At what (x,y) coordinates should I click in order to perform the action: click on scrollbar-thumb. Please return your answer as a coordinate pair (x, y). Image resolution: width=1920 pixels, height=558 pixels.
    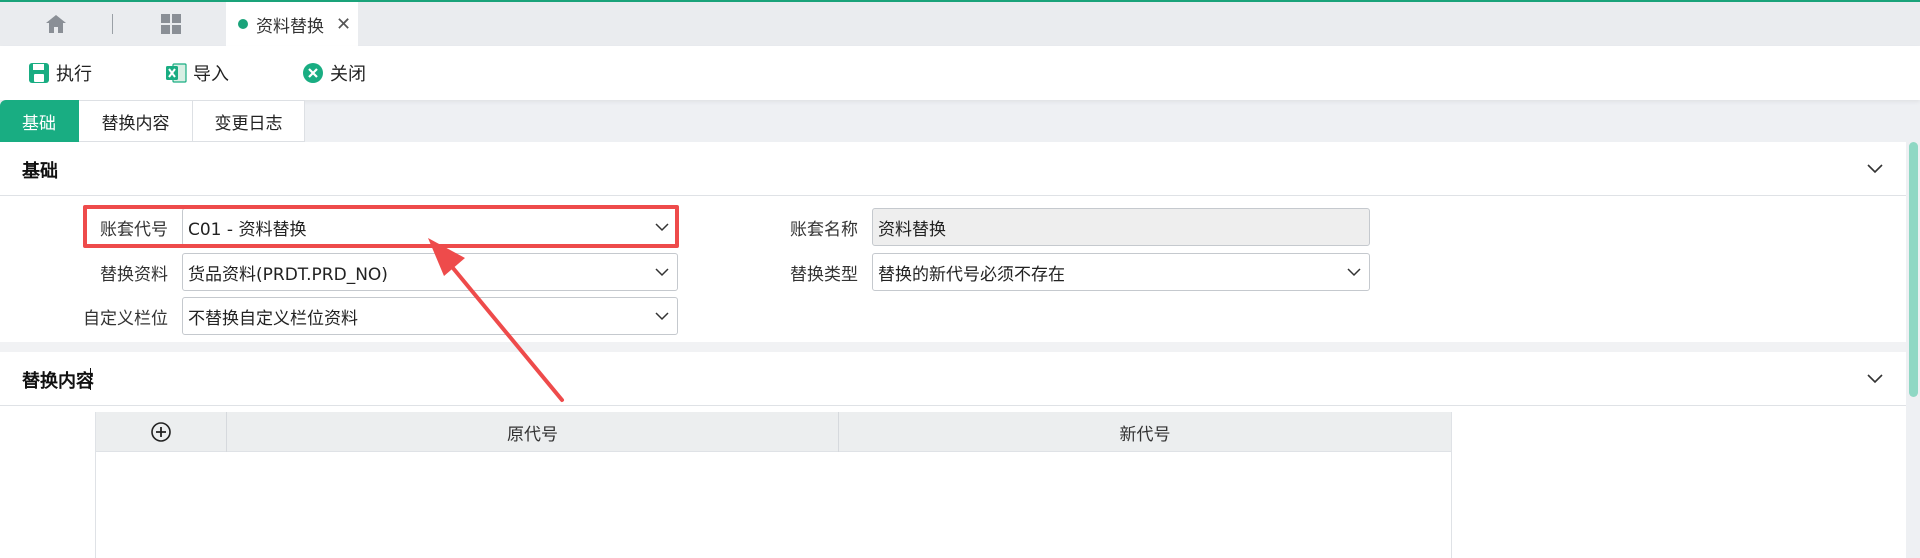
    Looking at the image, I should click on (1913, 269).